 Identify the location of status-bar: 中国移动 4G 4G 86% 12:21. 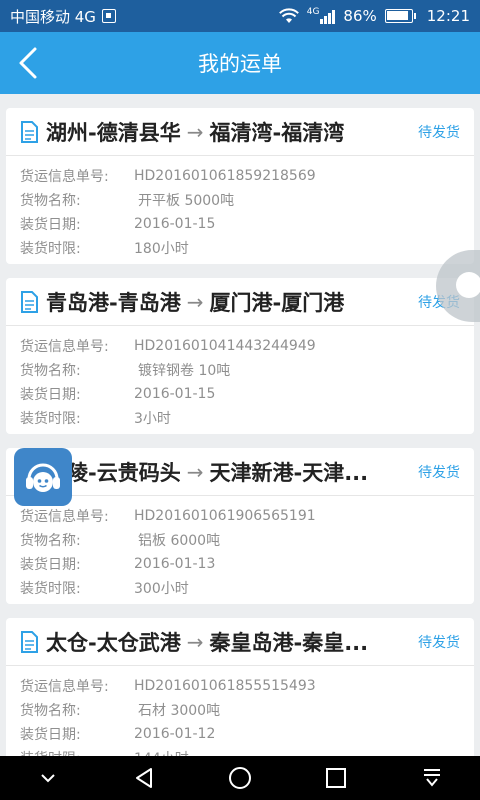
(240, 16).